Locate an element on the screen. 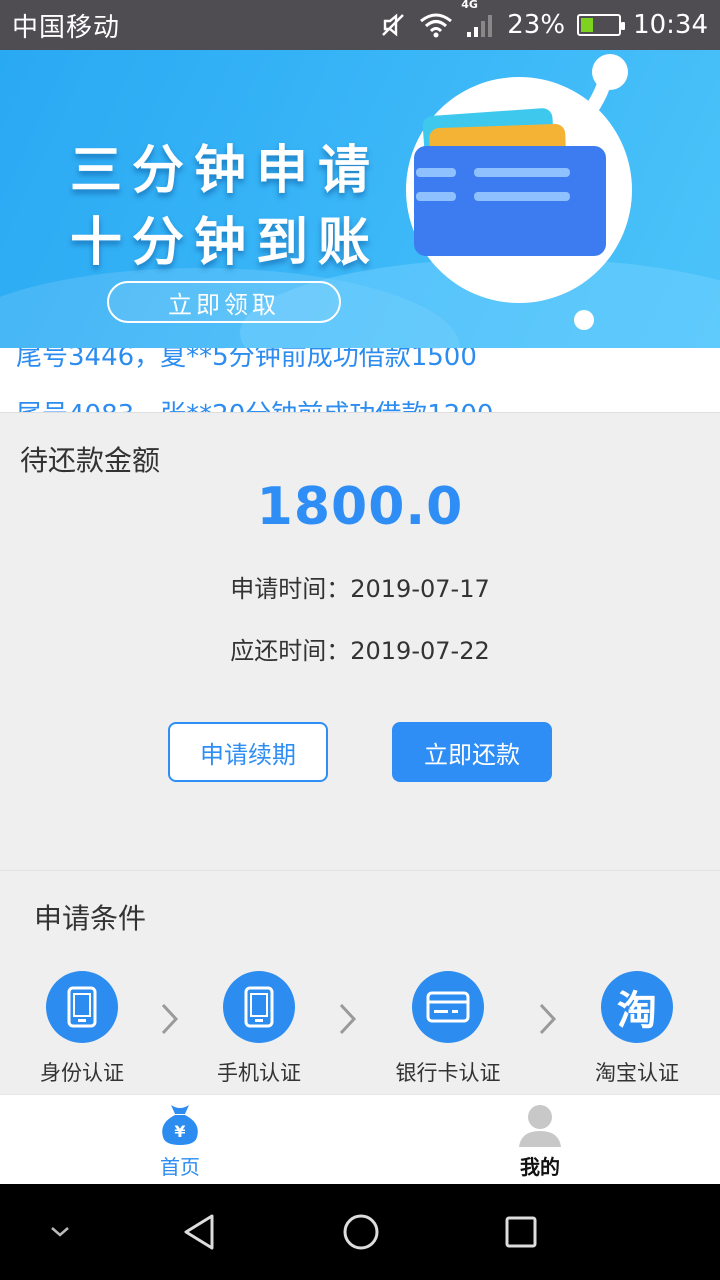  chevron-down-icon is located at coordinates (60, 1232).